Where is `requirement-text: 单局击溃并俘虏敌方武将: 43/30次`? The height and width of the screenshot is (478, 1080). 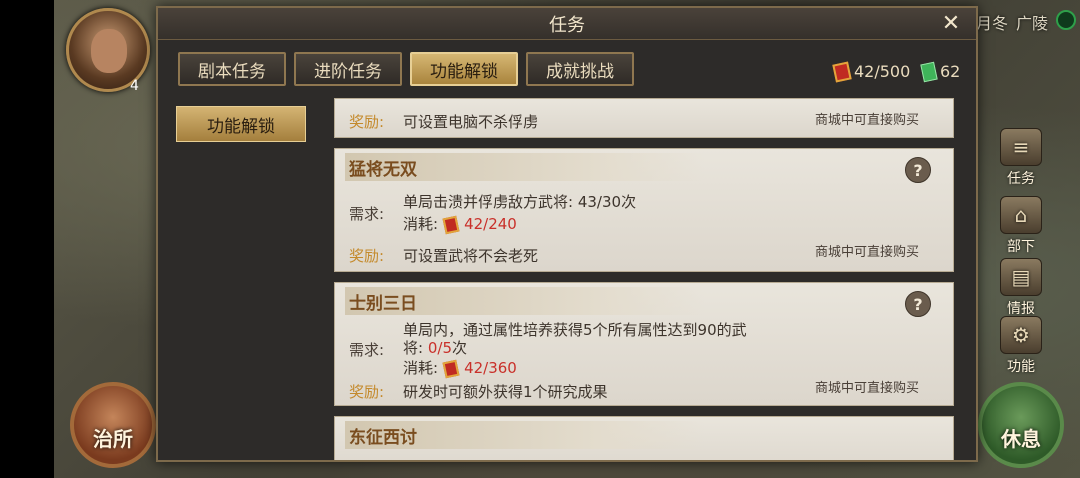
requirement-text: 单局击溃并俘虏敌方武将: 43/30次 is located at coordinates (519, 201).